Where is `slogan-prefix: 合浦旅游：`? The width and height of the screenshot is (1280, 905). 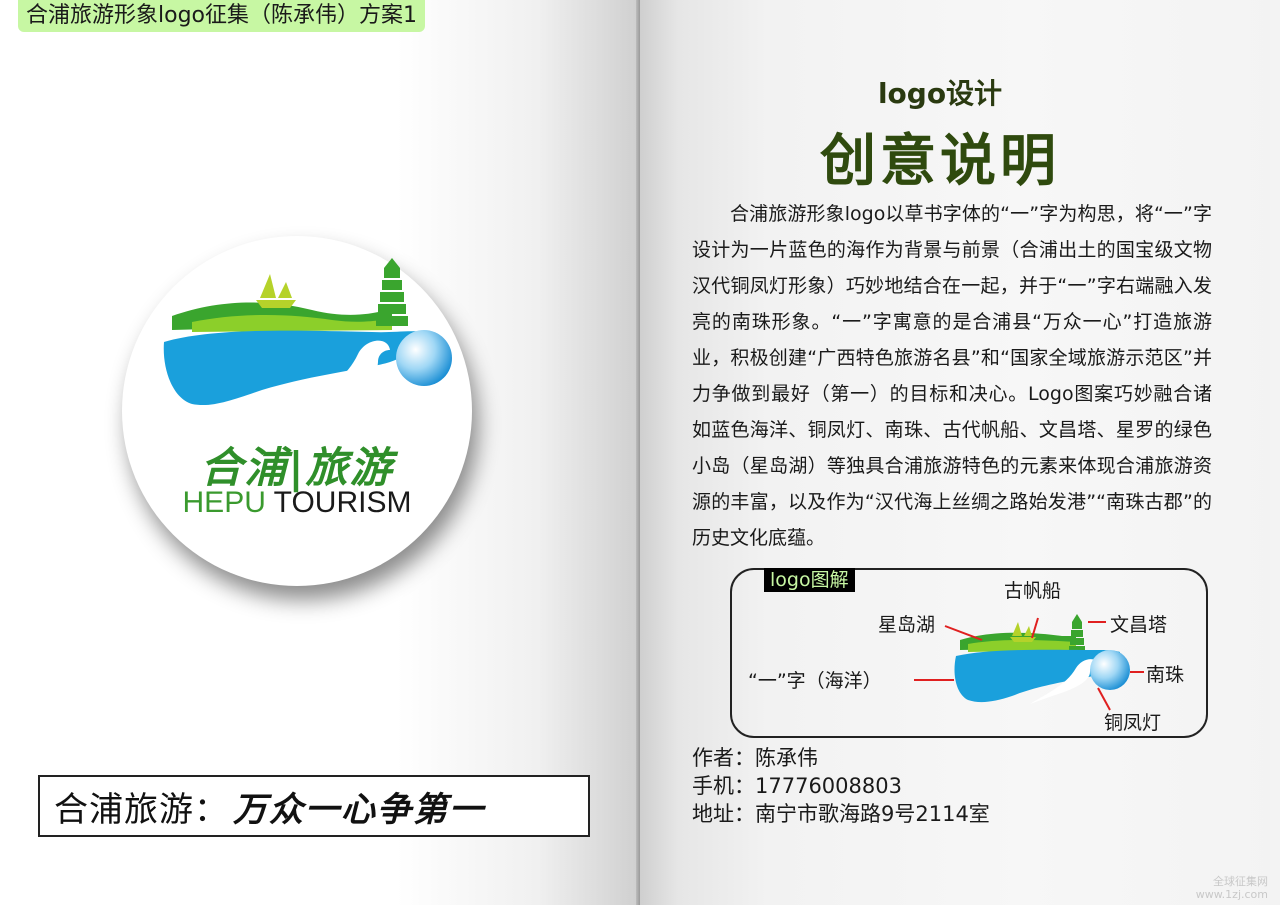
slogan-prefix: 合浦旅游： is located at coordinates (141, 809).